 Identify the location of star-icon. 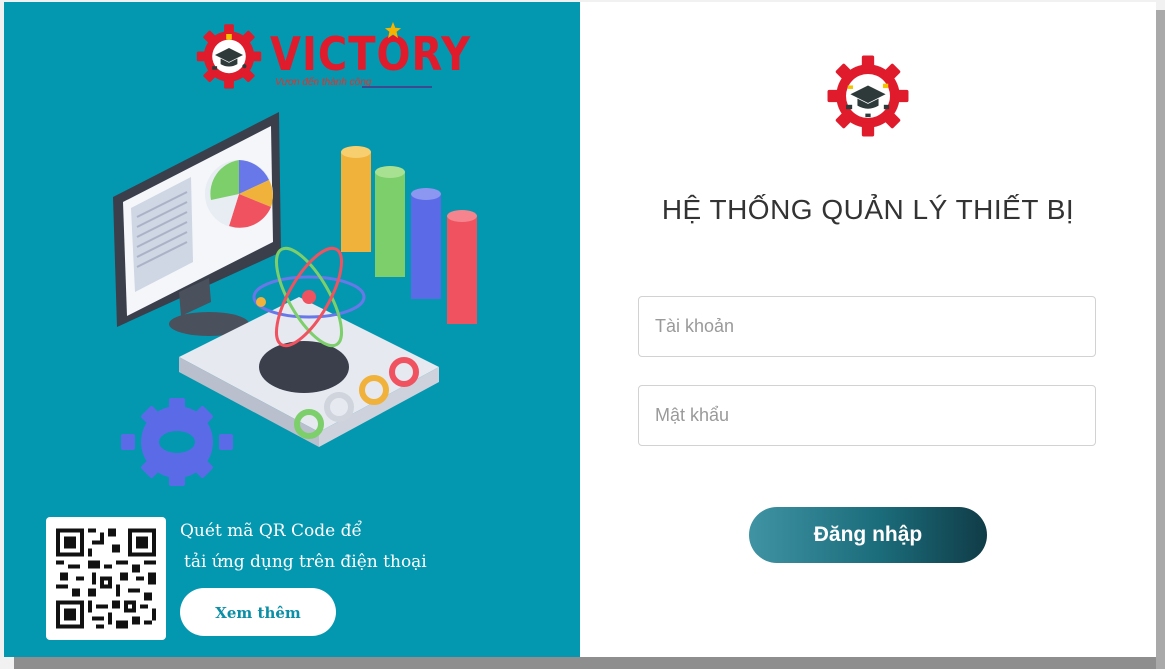
(393, 30).